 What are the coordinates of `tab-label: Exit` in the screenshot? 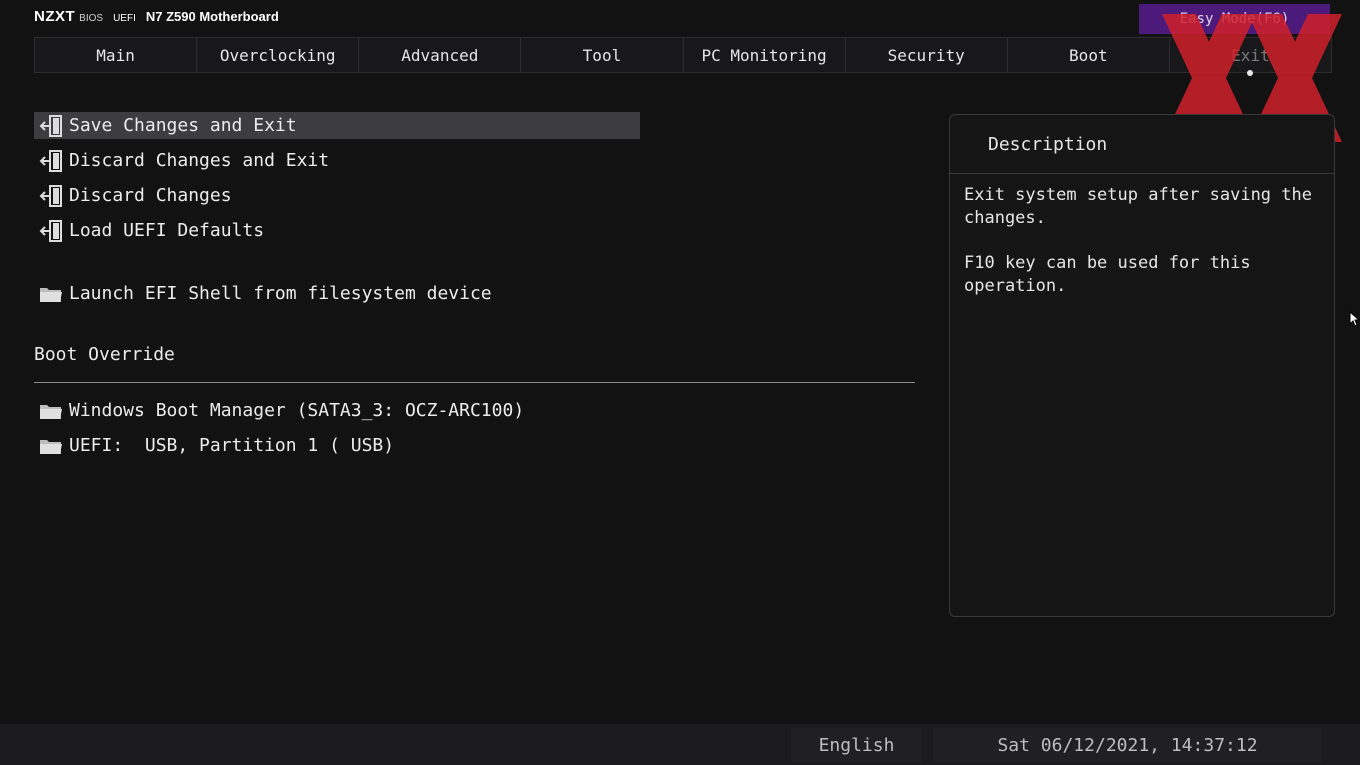 It's located at (1250, 55).